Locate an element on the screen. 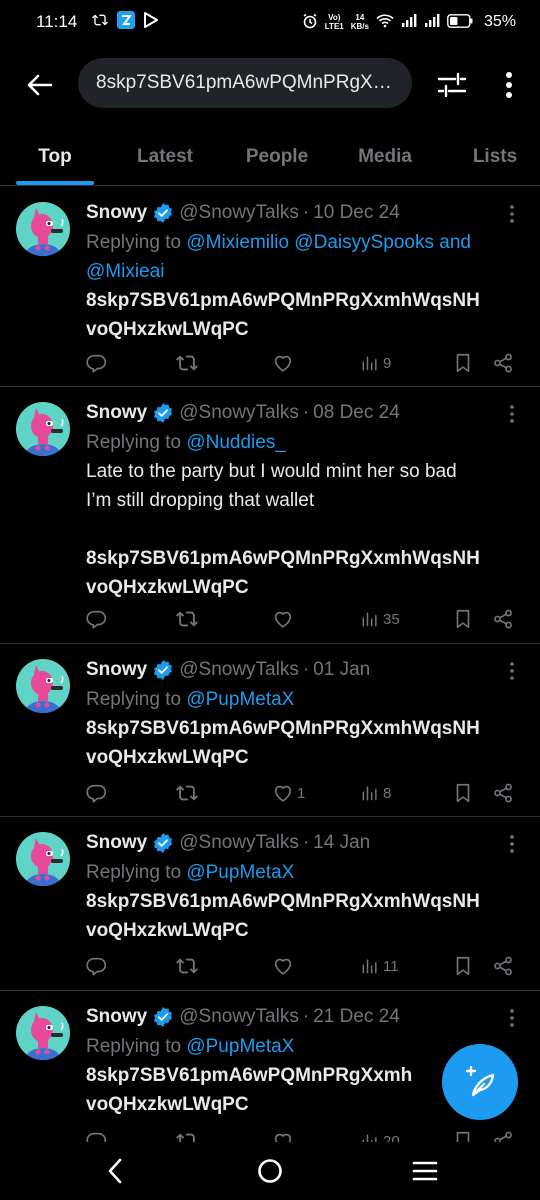 This screenshot has width=540, height=1200. bookmark-icon is located at coordinates (463, 966).